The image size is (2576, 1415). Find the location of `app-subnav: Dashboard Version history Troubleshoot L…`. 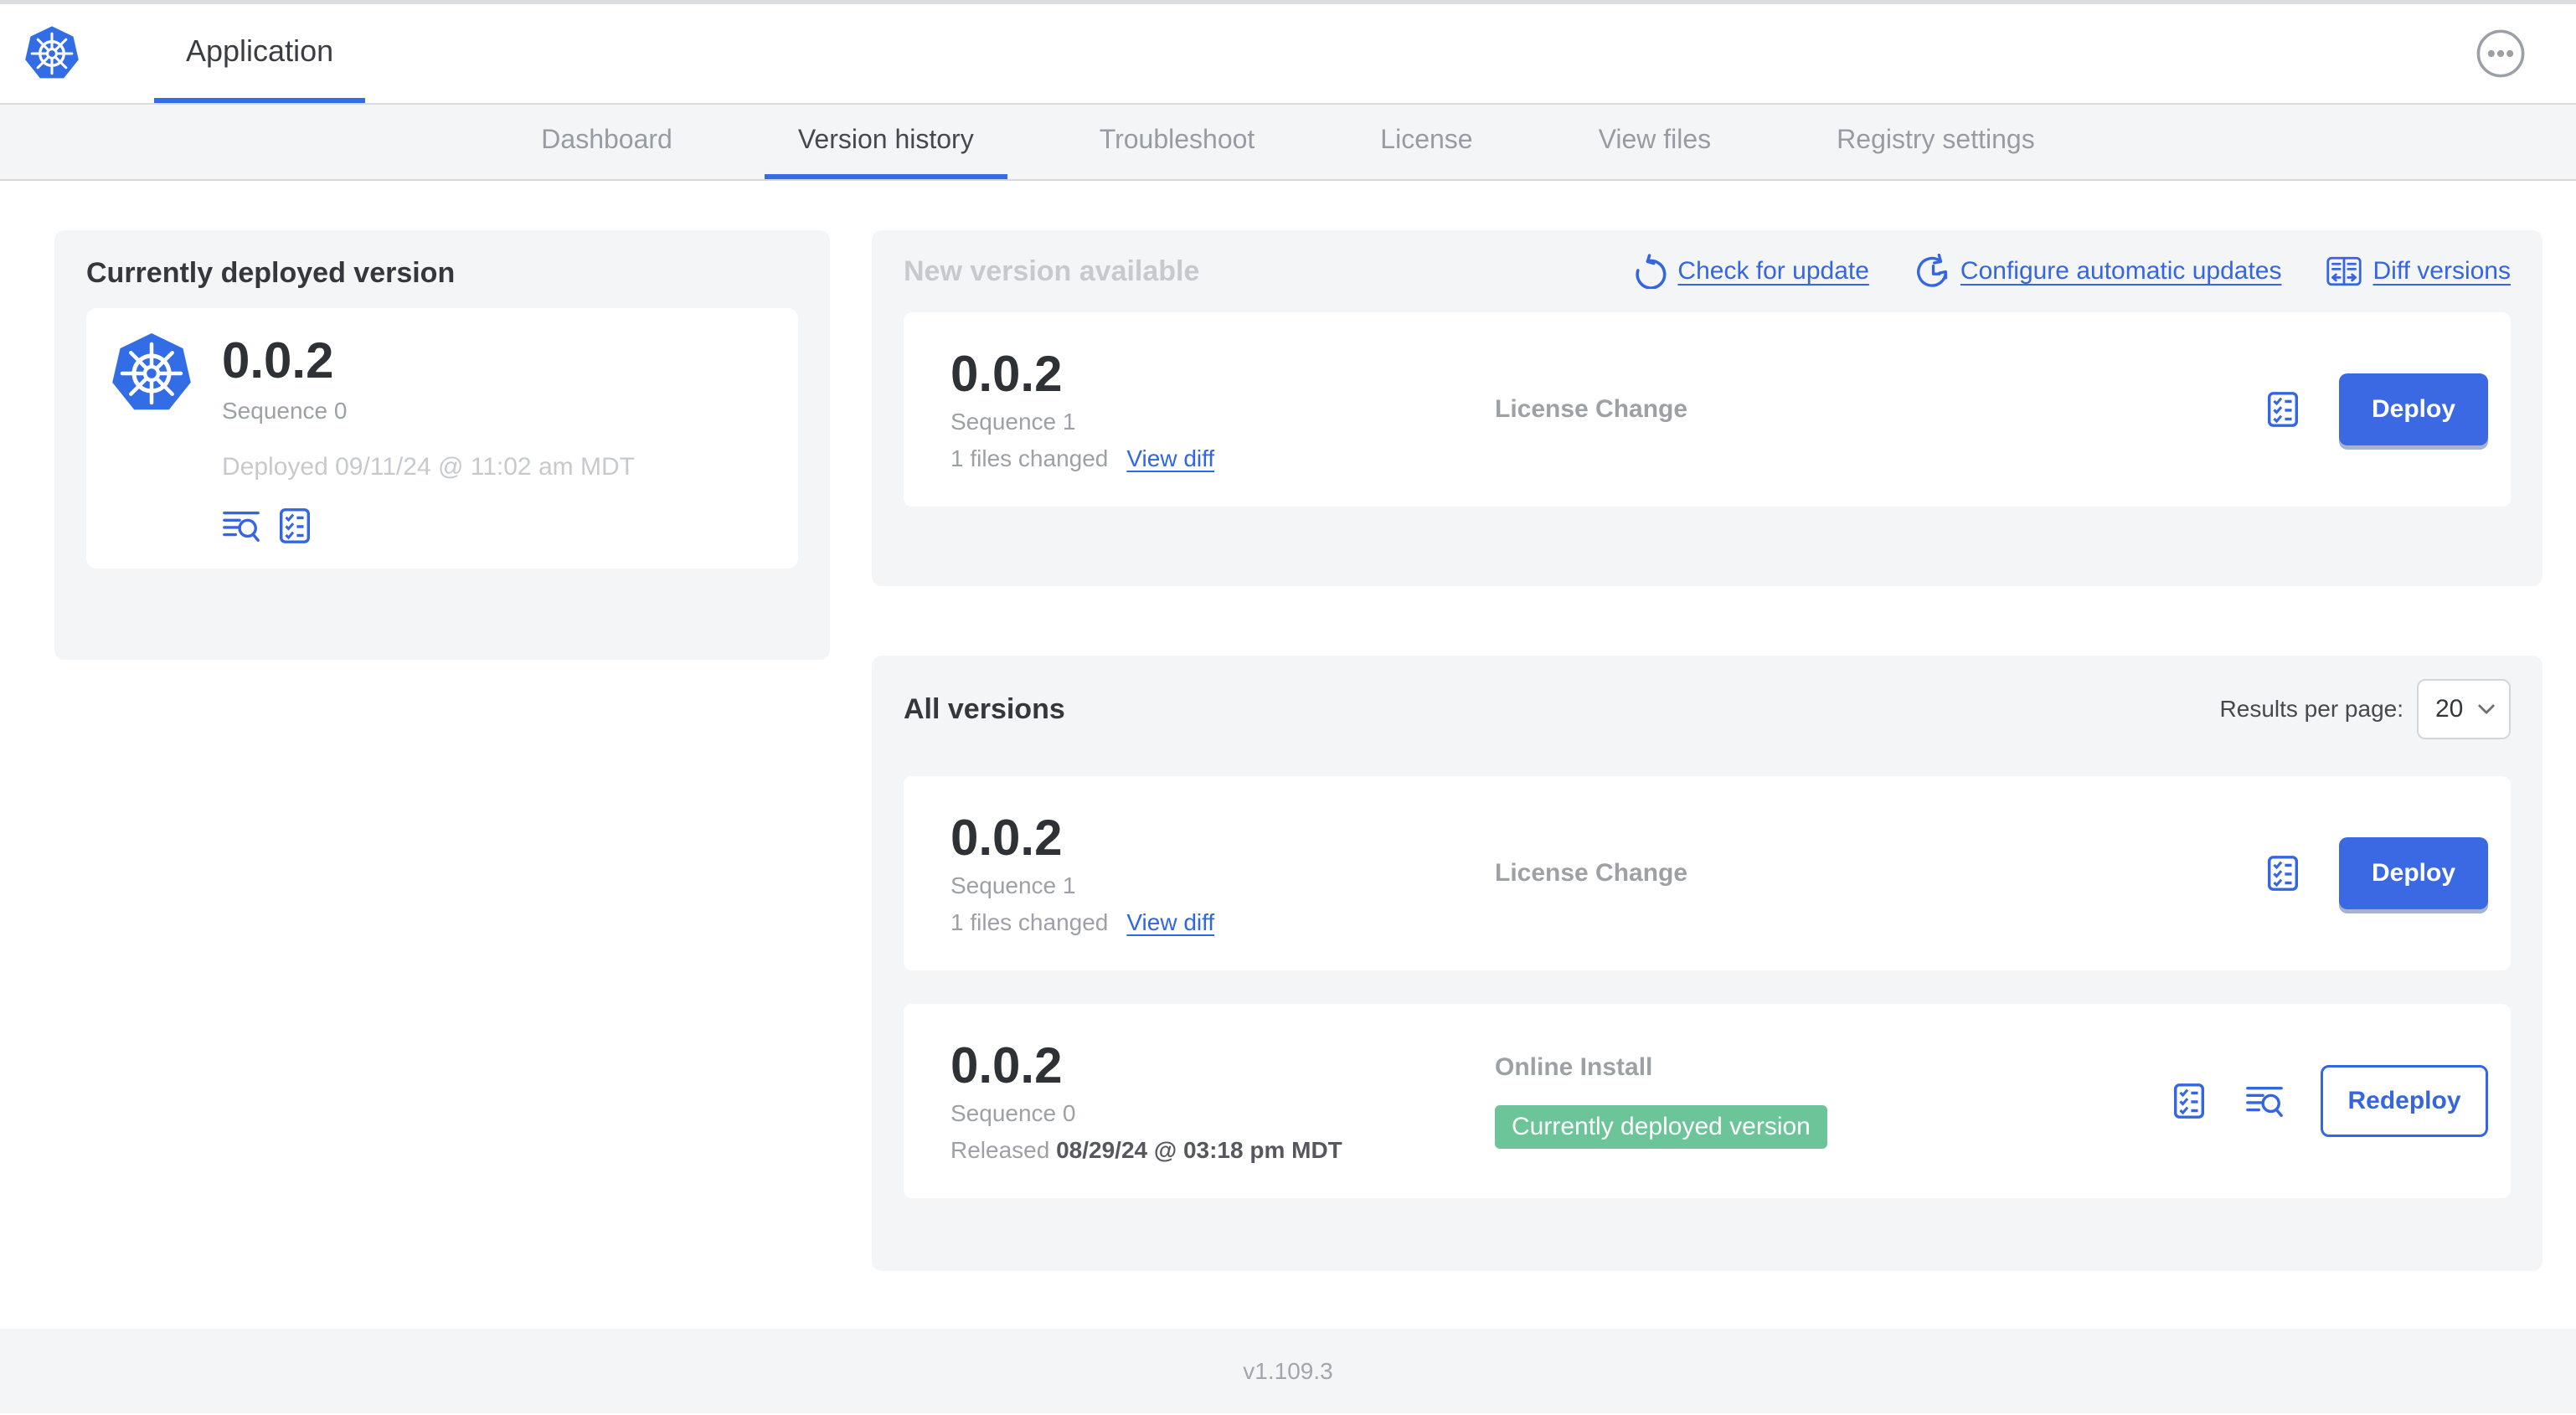

app-subnav: Dashboard Version history Troubleshoot L… is located at coordinates (1288, 143).